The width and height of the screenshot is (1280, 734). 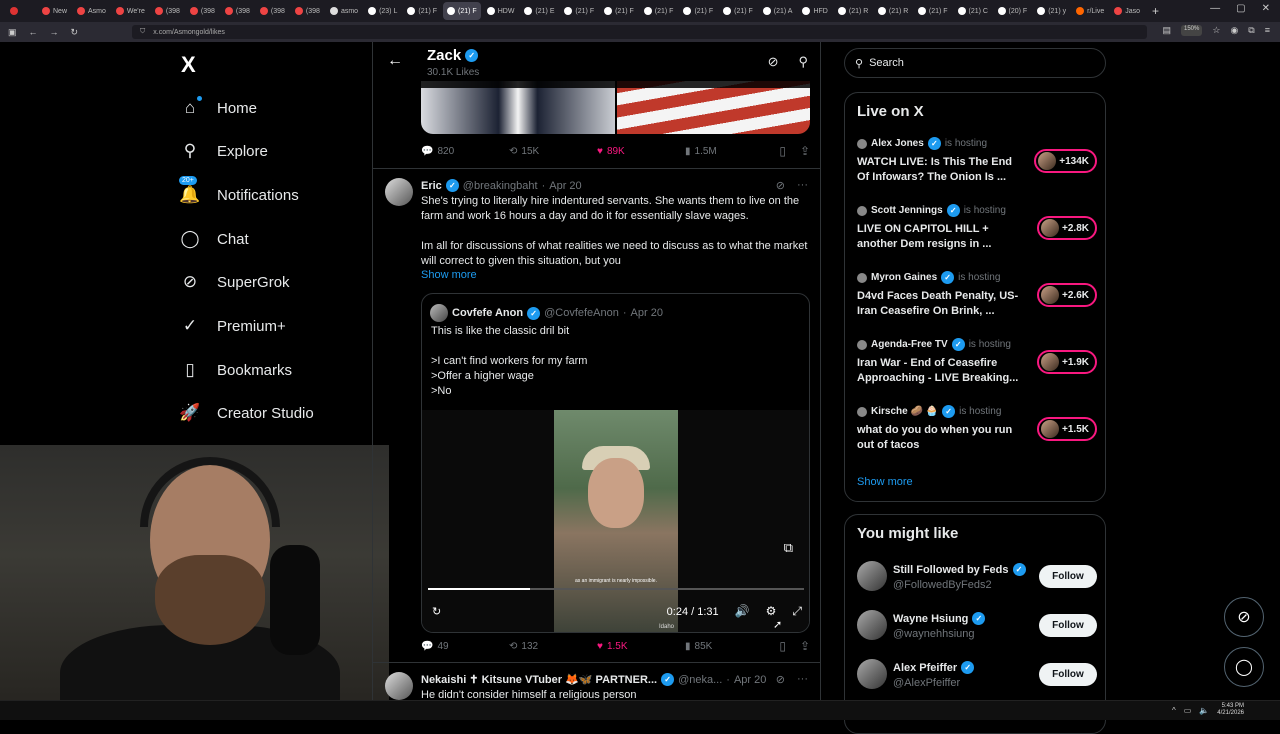 I want to click on chevron-up-icon: ^, so click(x=1174, y=710).